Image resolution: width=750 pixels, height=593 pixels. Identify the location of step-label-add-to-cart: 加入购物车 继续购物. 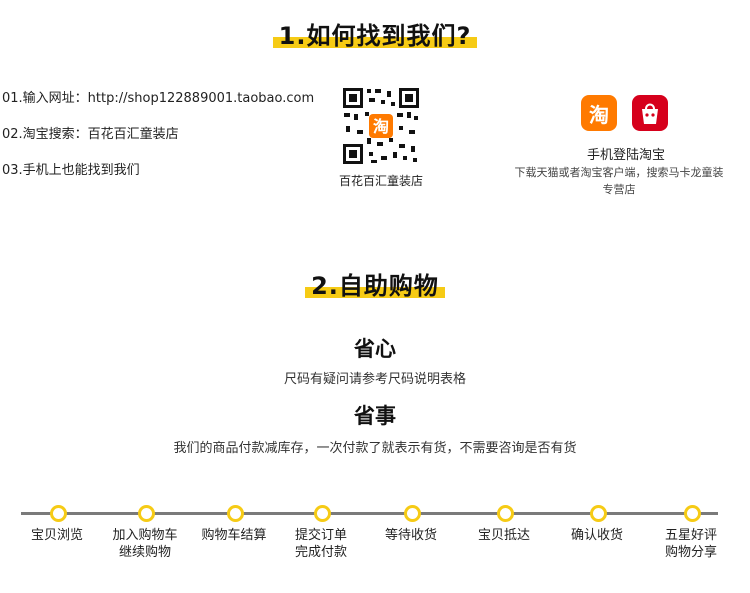
(145, 544).